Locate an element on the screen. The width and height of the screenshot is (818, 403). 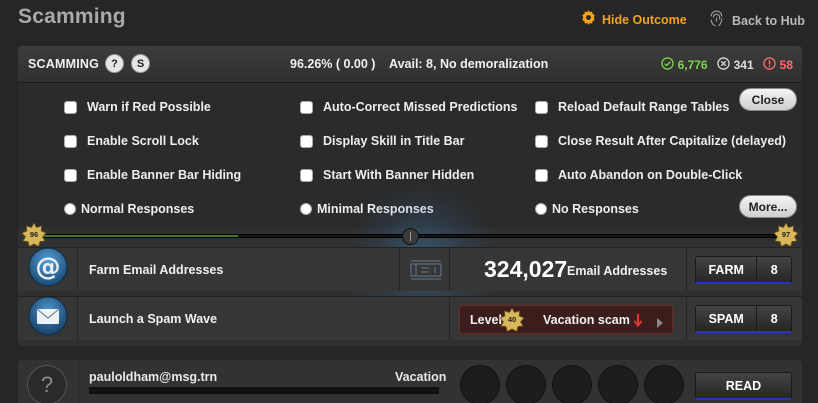
option-label: Start With Banner Hidden is located at coordinates (399, 175).